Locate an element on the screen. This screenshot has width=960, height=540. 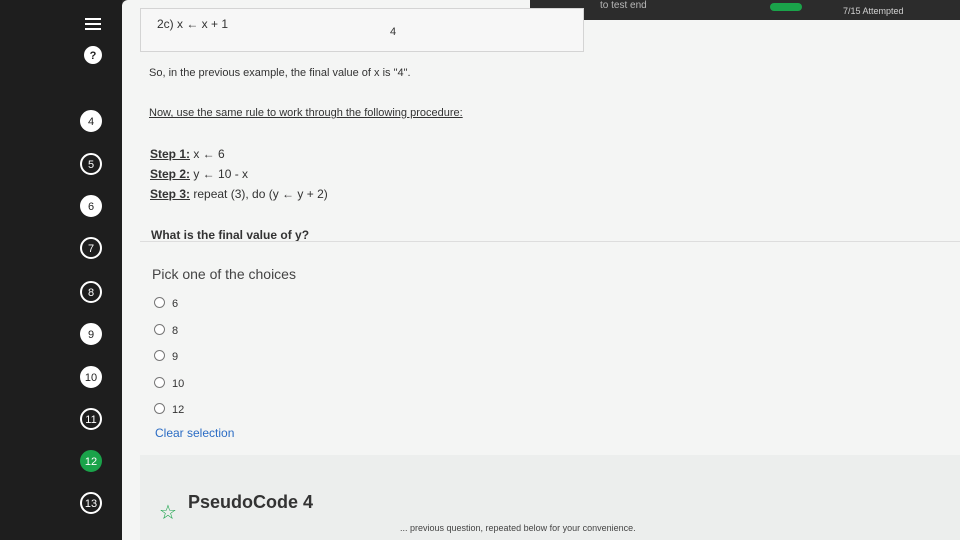
clear-selection-link: Clear selection is located at coordinates (194, 433).